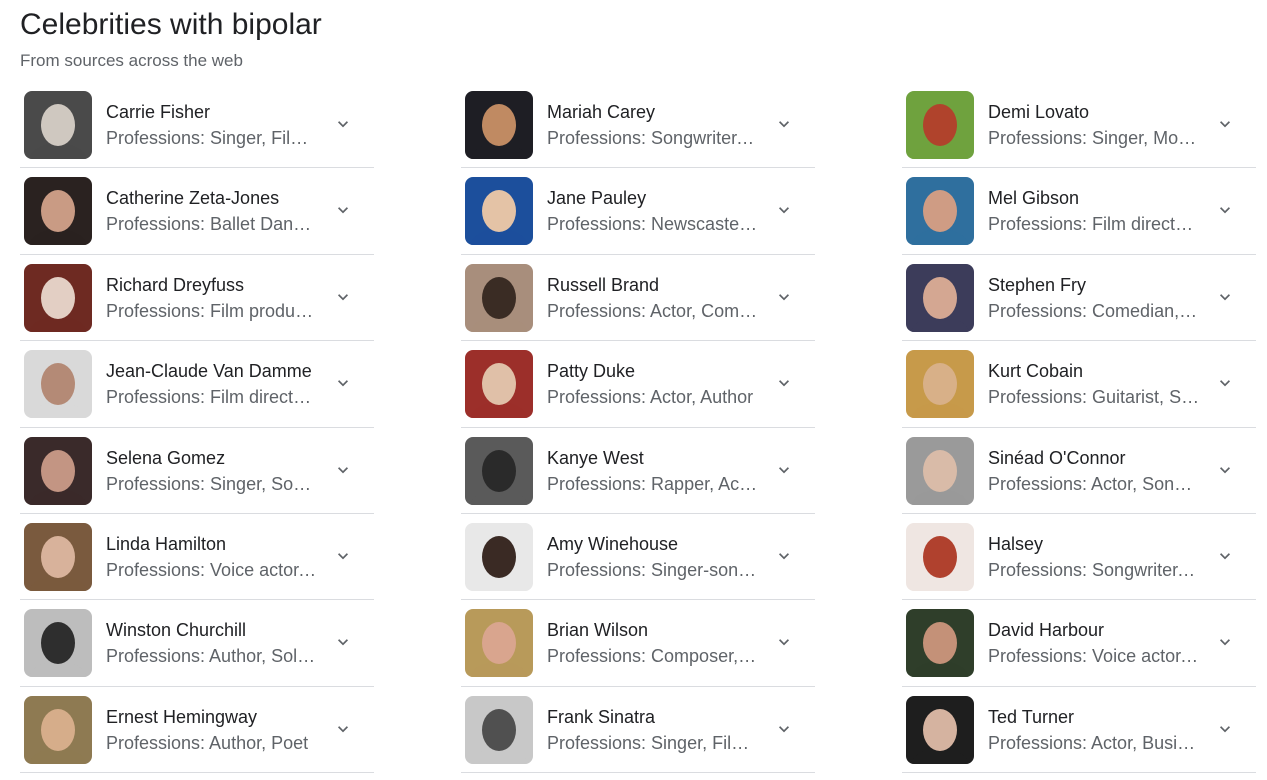 The image size is (1267, 780). Describe the element at coordinates (212, 224) in the screenshot. I see `celebrity-professions: Professions: Ballet Dancer, Actor` at that location.